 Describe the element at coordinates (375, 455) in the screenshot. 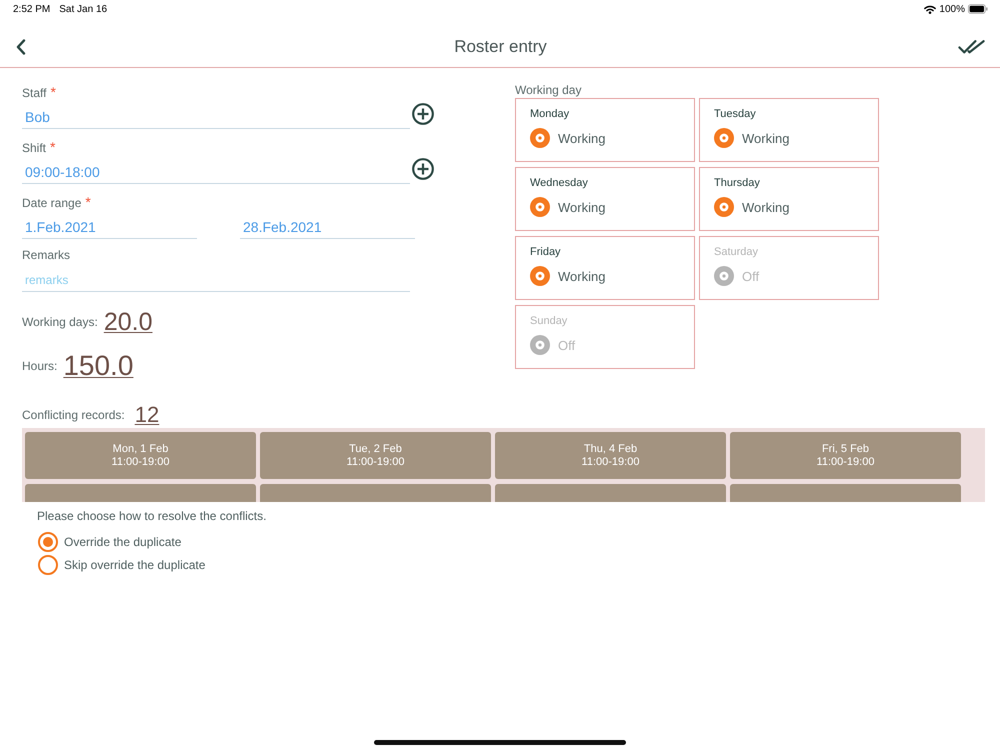

I see `record-tile: Tue, 2 Feb 11:00-19:00` at that location.